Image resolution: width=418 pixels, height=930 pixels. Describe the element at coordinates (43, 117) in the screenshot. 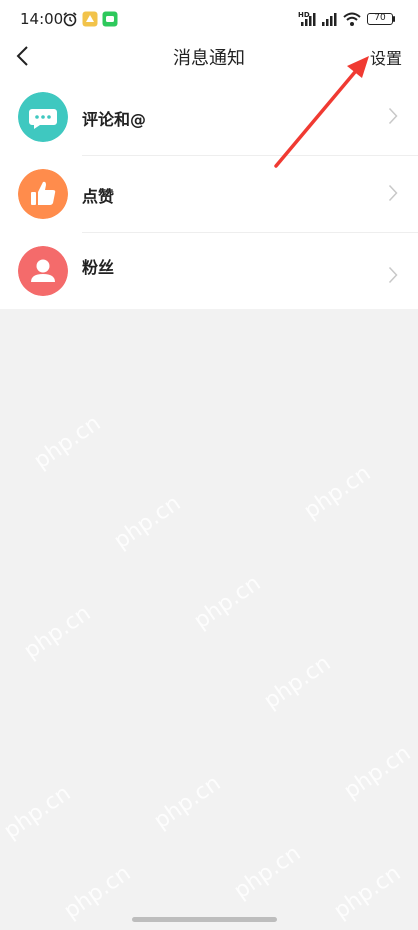

I see `comment-icon` at that location.